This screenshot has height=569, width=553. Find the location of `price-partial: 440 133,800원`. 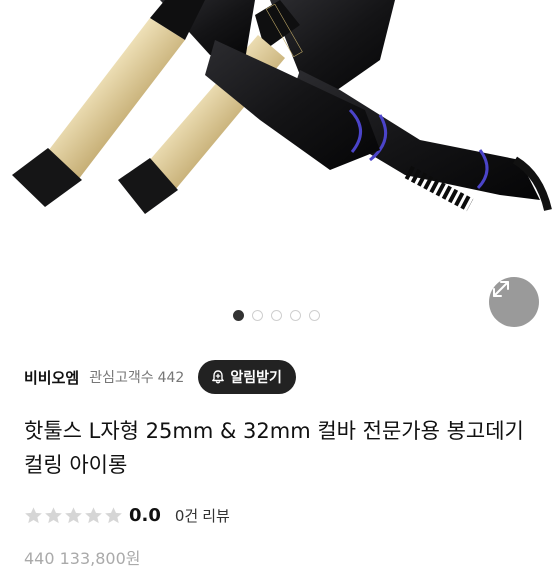

price-partial: 440 133,800원 is located at coordinates (82, 558).